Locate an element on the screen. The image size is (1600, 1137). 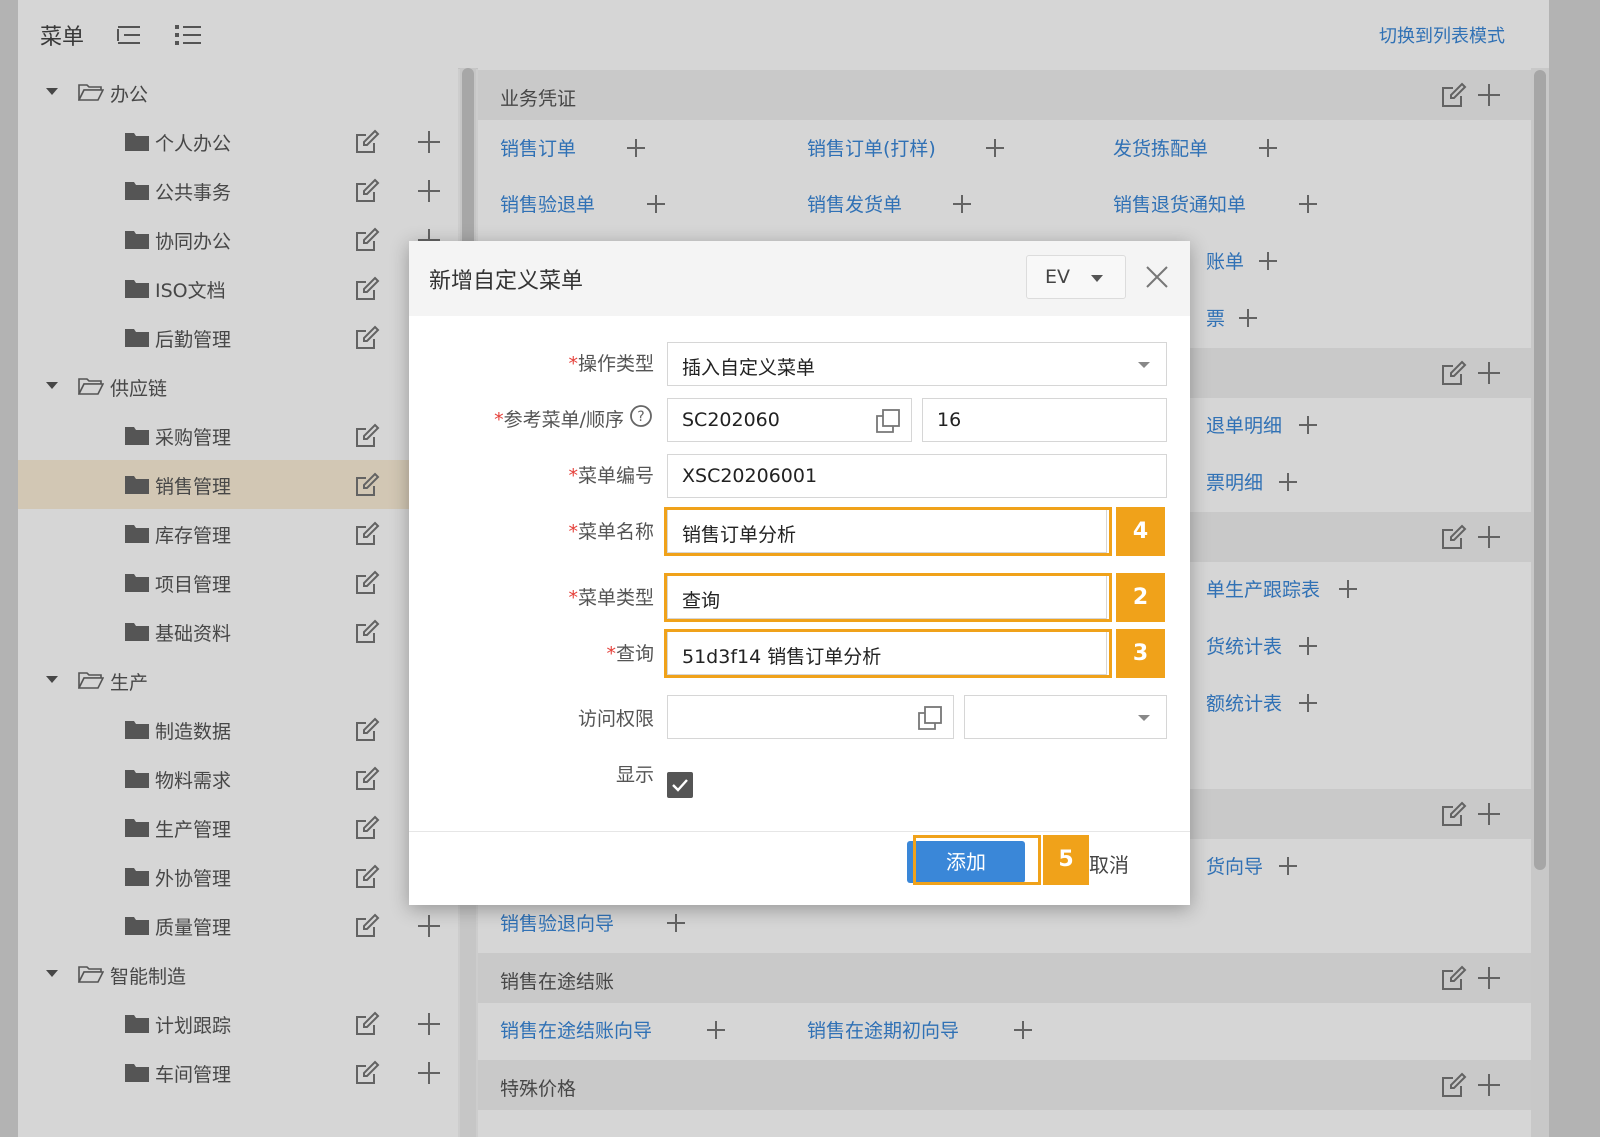
menu-type-label: *菜单类型 is located at coordinates (611, 598).